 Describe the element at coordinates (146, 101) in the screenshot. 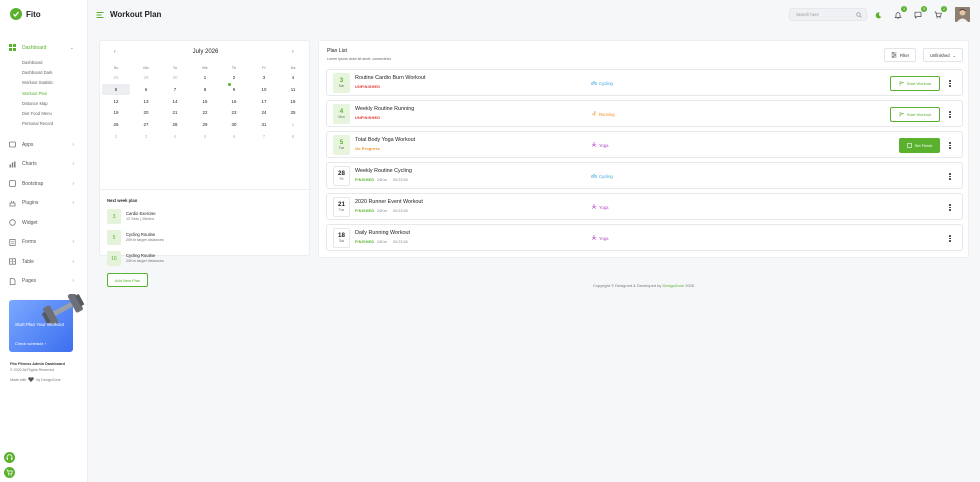

I see `calendar-day: 13` at that location.